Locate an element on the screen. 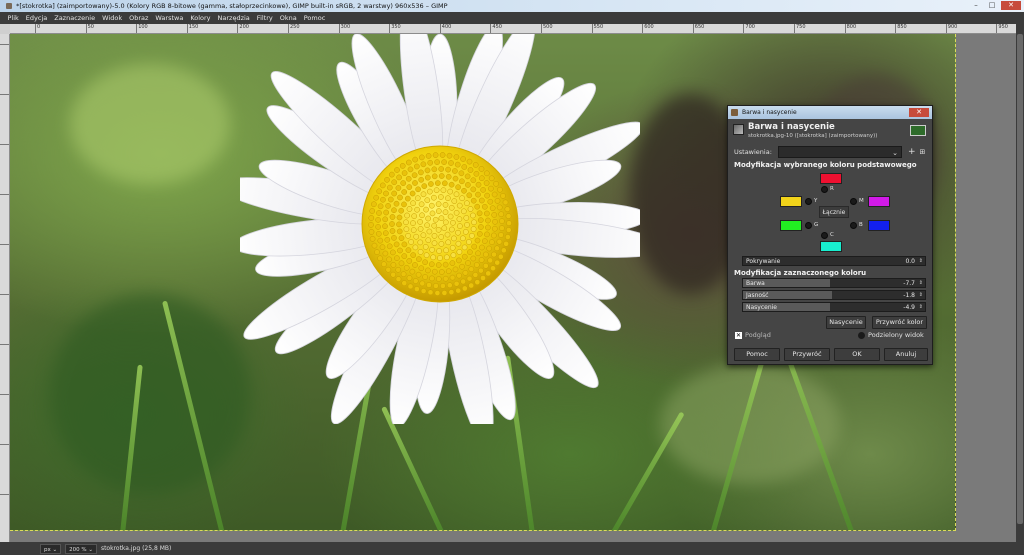 Image resolution: width=1024 pixels, height=555 pixels. dialog-close-button: ✕ is located at coordinates (919, 112).